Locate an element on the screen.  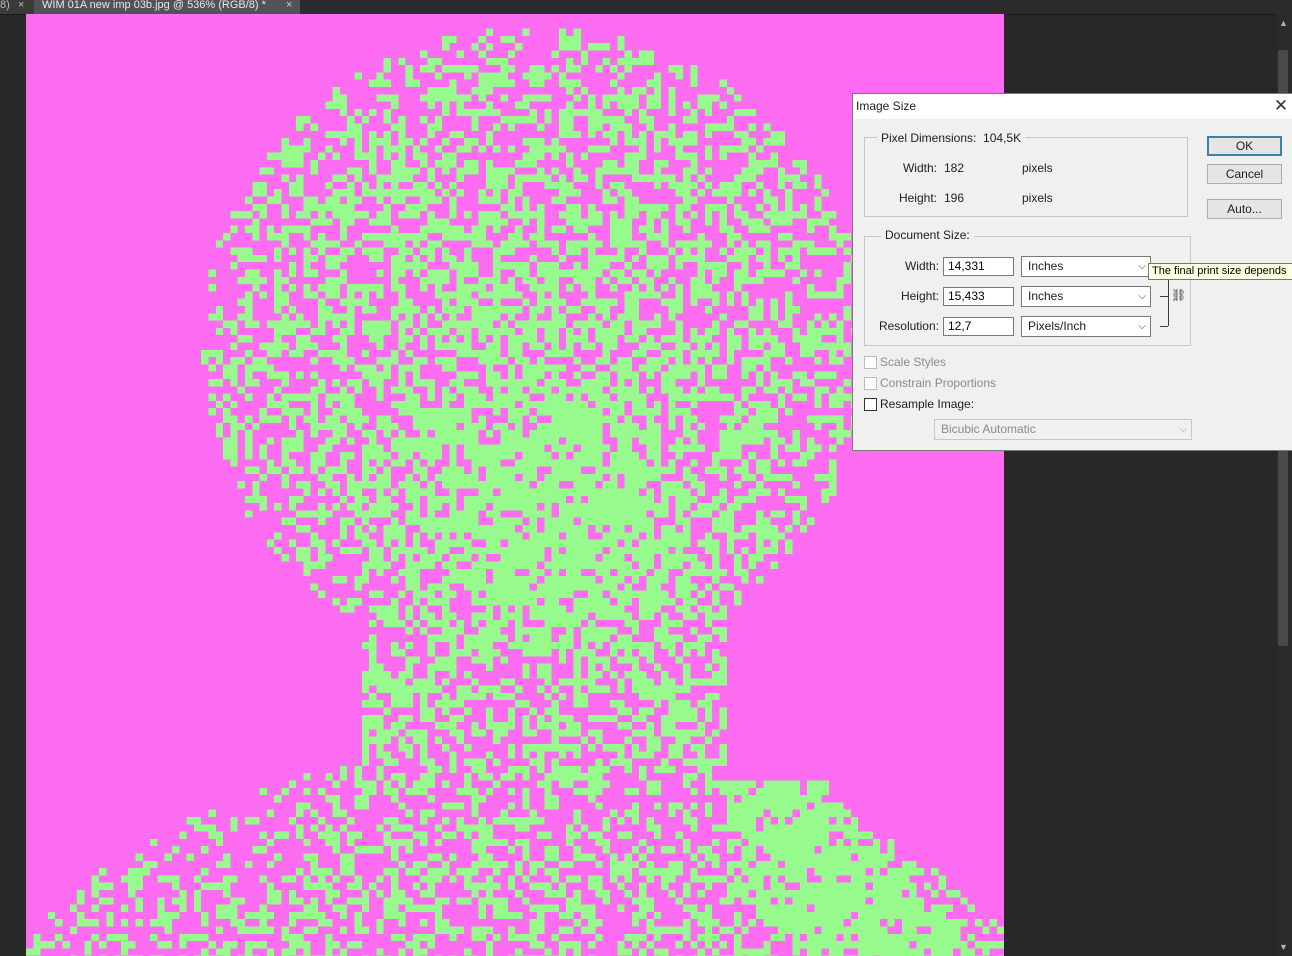
scale-styles-checkbox is located at coordinates (870, 362).